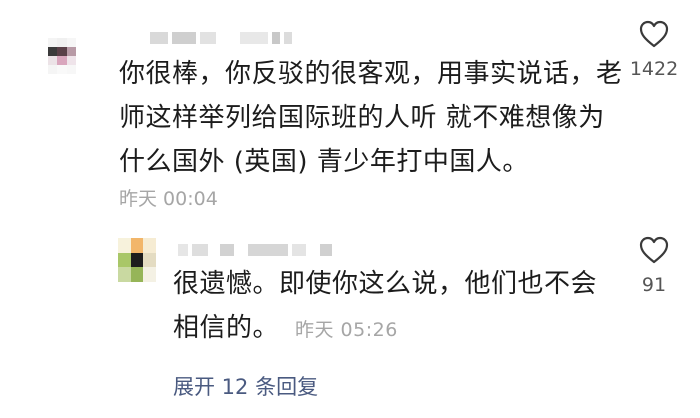 The image size is (700, 418). Describe the element at coordinates (346, 330) in the screenshot. I see `reply-timestamp: 昨天 05:26` at that location.